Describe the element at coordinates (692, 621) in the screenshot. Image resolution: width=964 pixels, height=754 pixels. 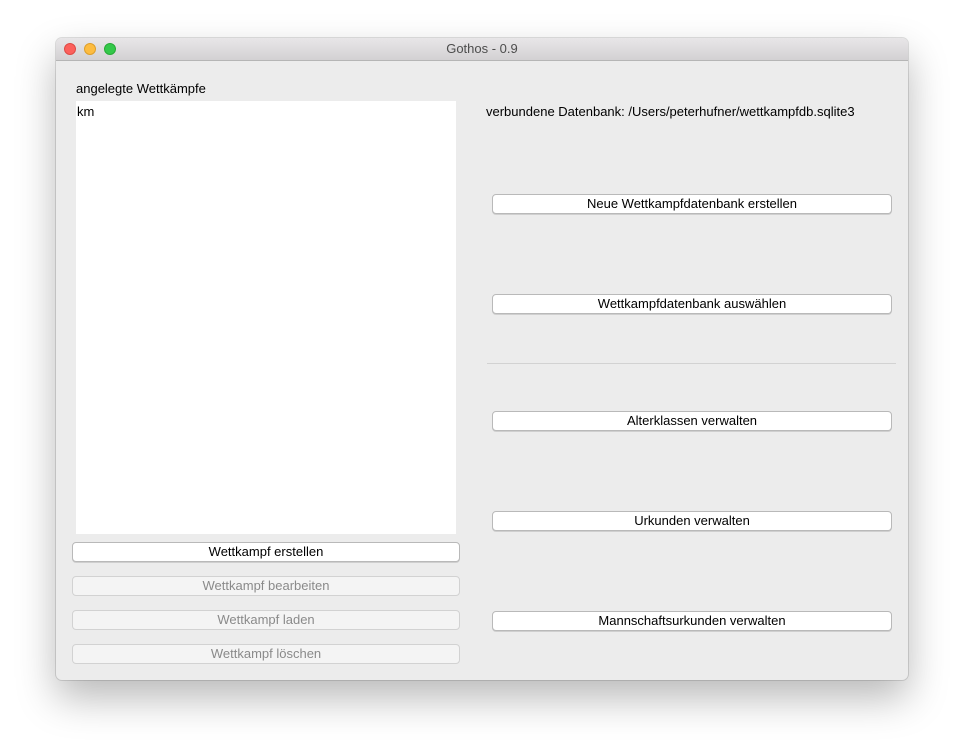
I see `manage-team-certificates-button: Mannschaftsurkunden verwalten` at that location.